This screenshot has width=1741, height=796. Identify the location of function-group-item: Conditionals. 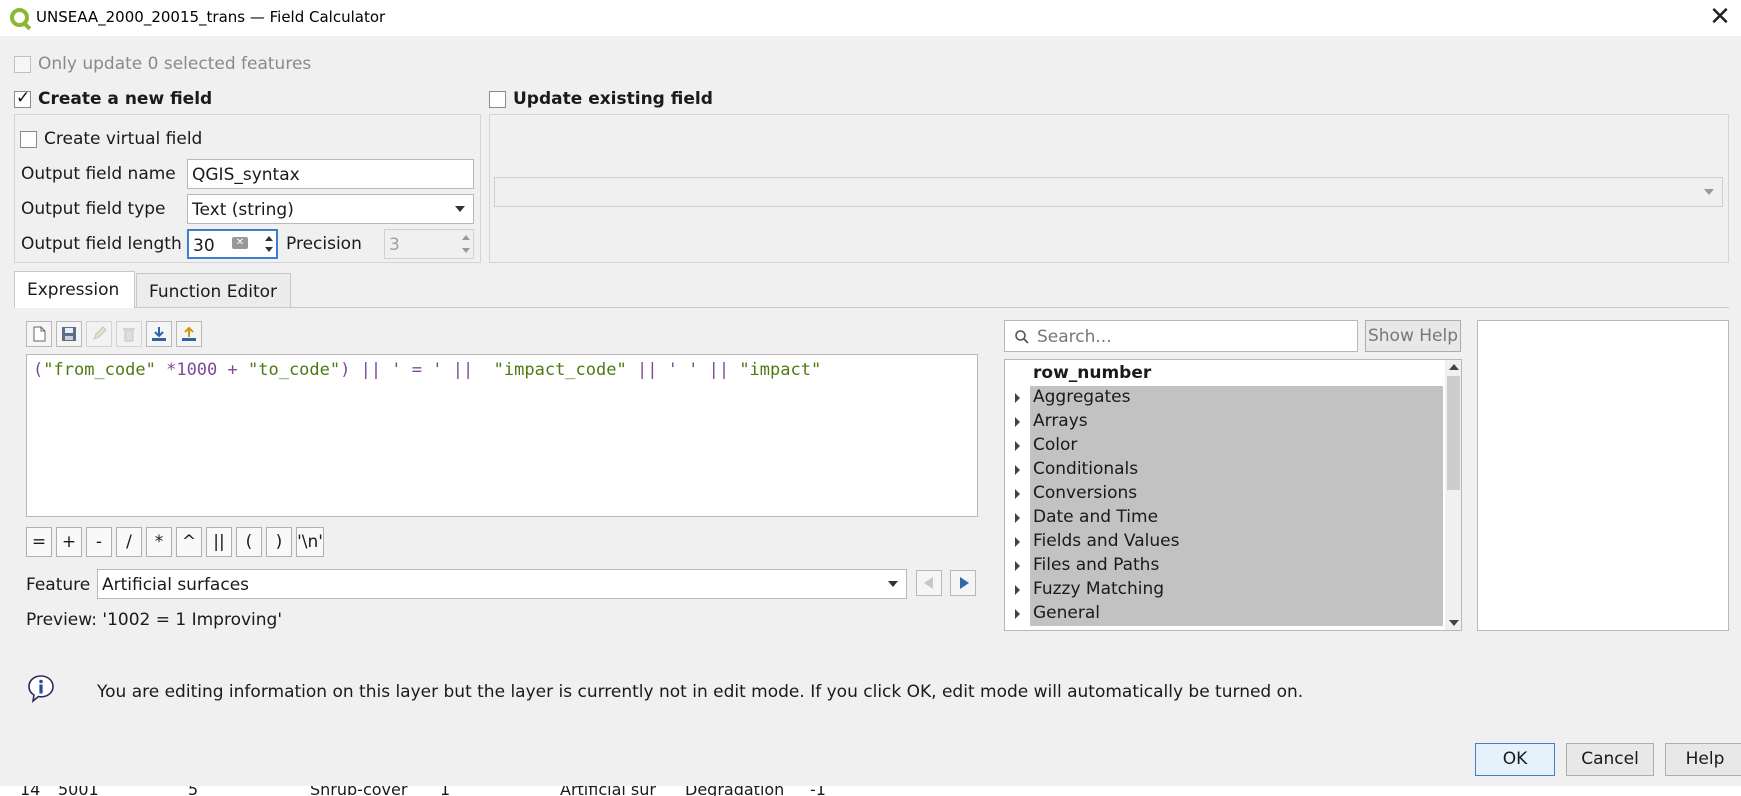
(1224, 470).